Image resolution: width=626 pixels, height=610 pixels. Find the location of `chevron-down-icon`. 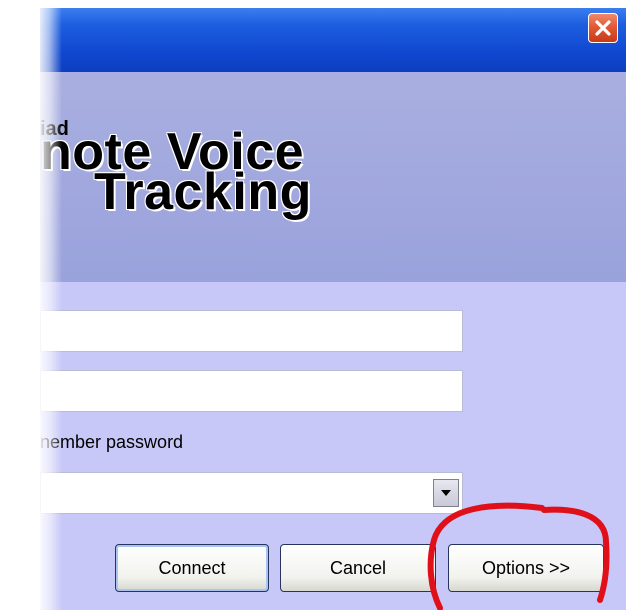

chevron-down-icon is located at coordinates (446, 493).